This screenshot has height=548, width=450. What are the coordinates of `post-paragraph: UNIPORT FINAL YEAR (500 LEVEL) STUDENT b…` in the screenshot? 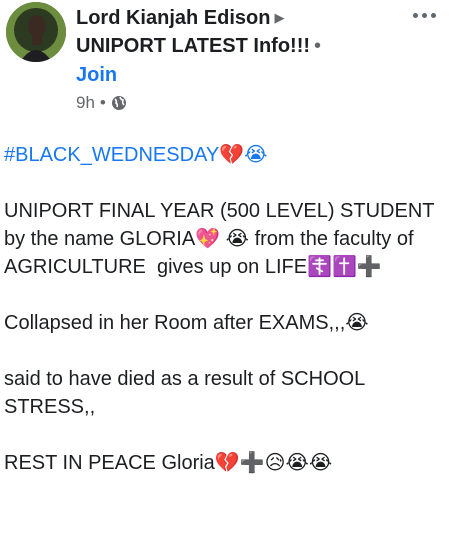 It's located at (222, 239).